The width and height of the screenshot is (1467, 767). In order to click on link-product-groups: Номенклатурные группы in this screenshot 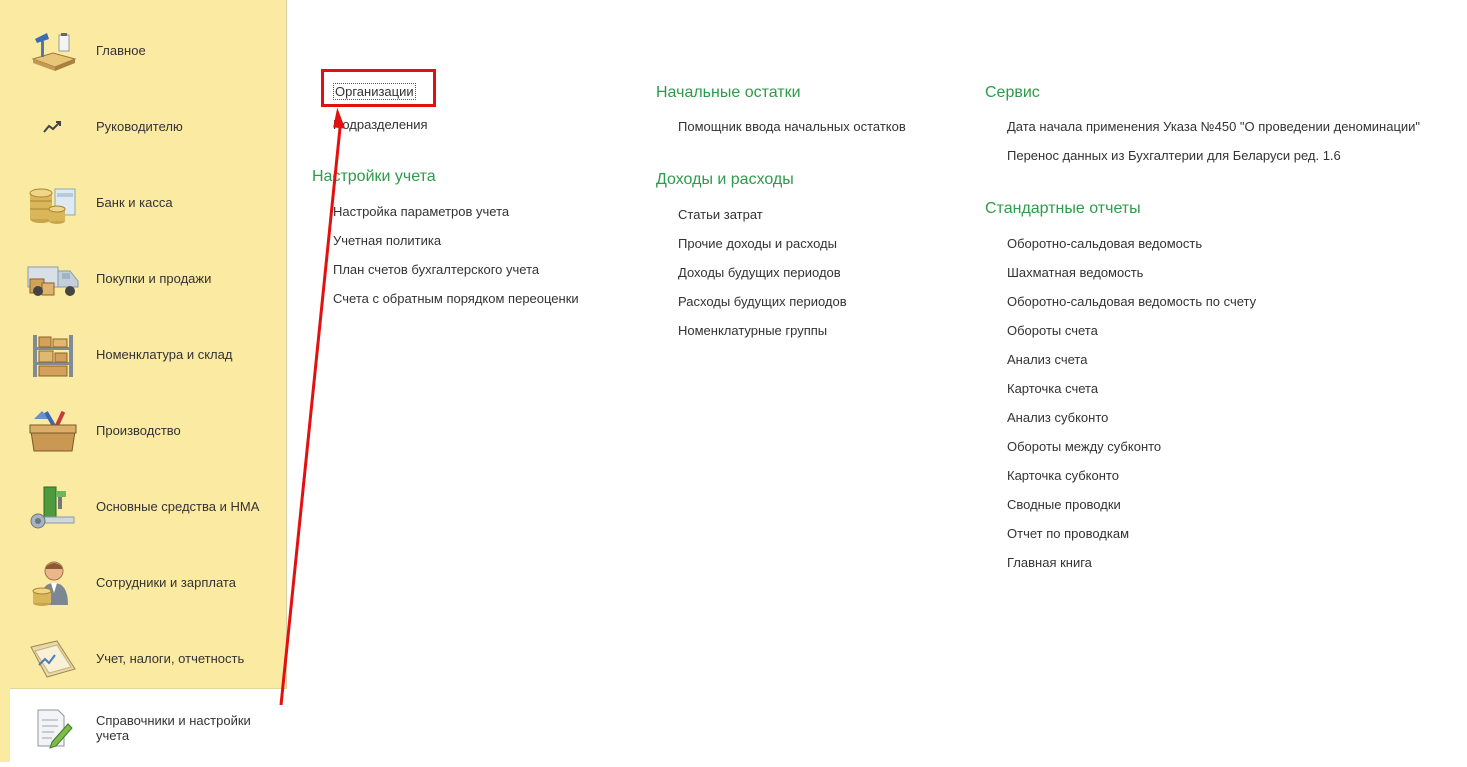, I will do `click(752, 330)`.